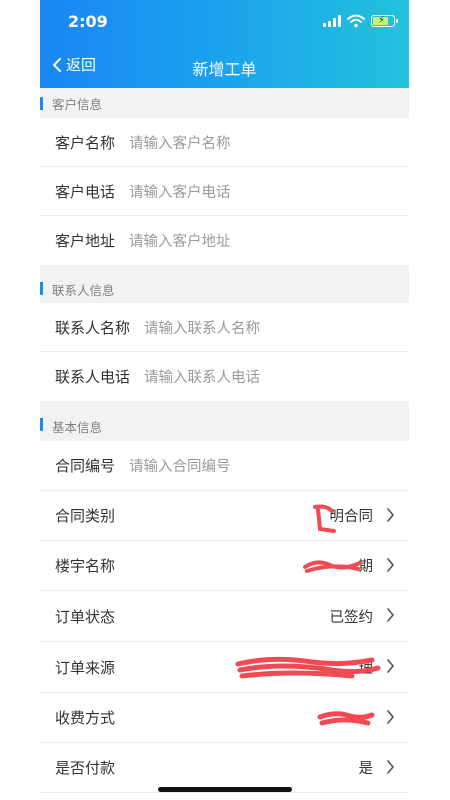 Image resolution: width=450 pixels, height=800 pixels. What do you see at coordinates (93, 377) in the screenshot?
I see `field-label: 联系人电话` at bounding box center [93, 377].